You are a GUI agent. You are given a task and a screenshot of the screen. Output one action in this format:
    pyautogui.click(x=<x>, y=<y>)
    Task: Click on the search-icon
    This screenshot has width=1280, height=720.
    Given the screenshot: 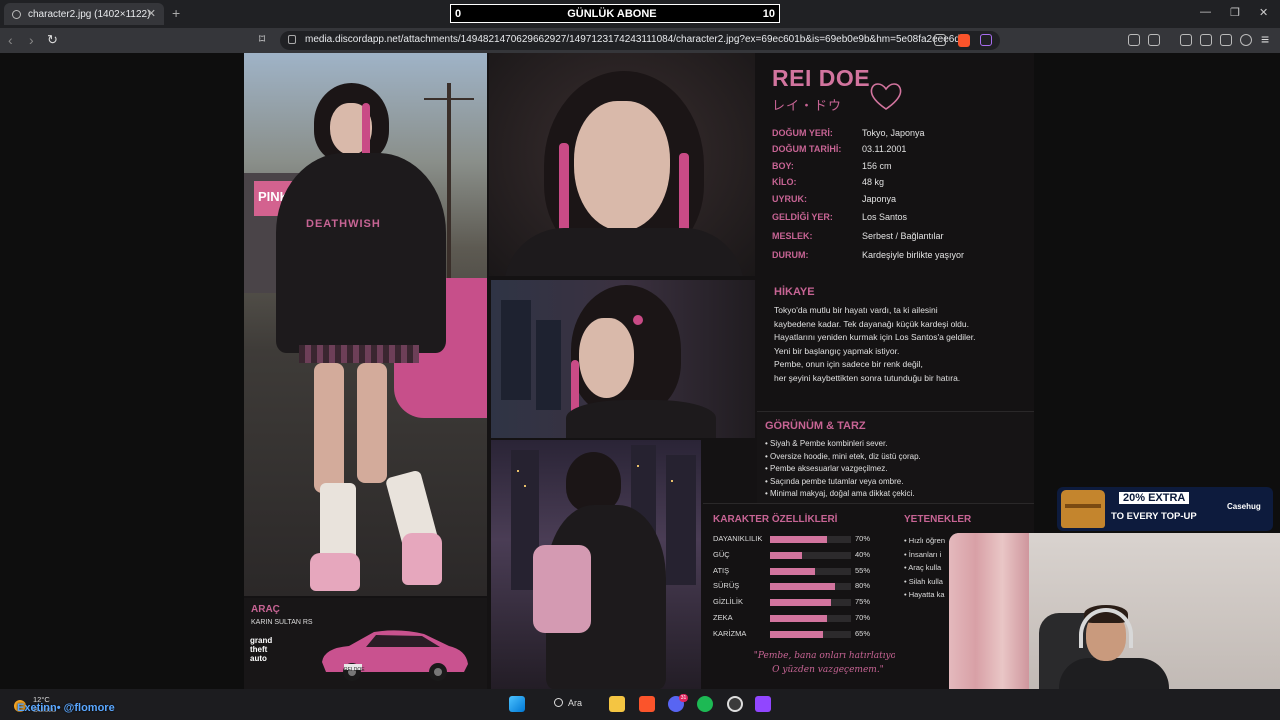 What is the action you would take?
    pyautogui.click(x=558, y=702)
    